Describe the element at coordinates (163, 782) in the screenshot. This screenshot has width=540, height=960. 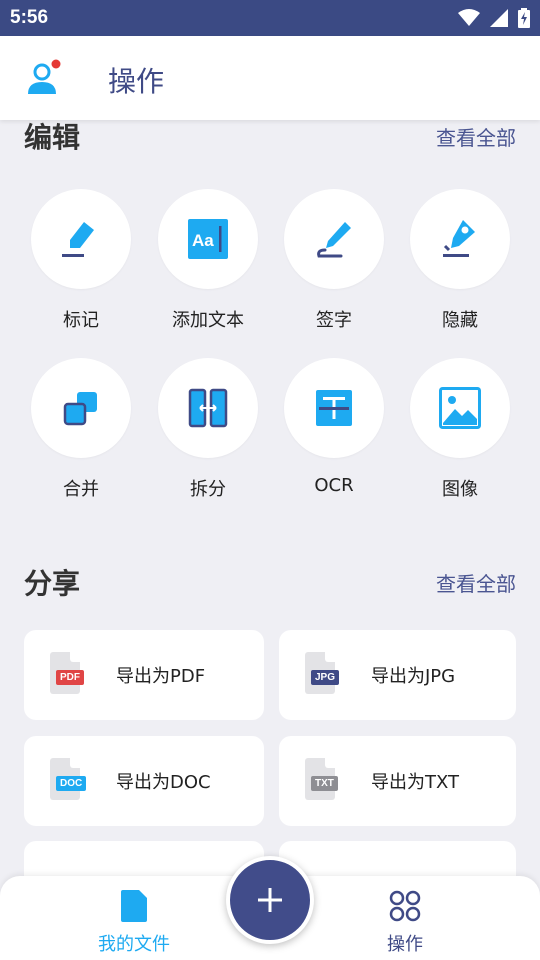
I see `export-doc-label: 导出为DOC` at that location.